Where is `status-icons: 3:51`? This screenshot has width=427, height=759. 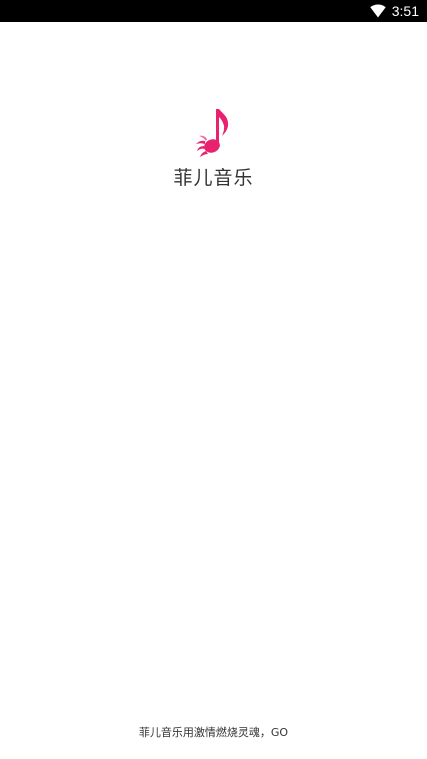
status-icons: 3:51 is located at coordinates (394, 11).